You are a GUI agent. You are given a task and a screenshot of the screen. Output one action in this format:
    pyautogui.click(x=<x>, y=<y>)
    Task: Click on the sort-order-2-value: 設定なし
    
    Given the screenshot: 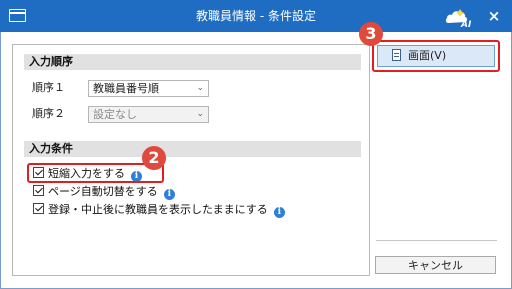 What is the action you would take?
    pyautogui.click(x=115, y=114)
    